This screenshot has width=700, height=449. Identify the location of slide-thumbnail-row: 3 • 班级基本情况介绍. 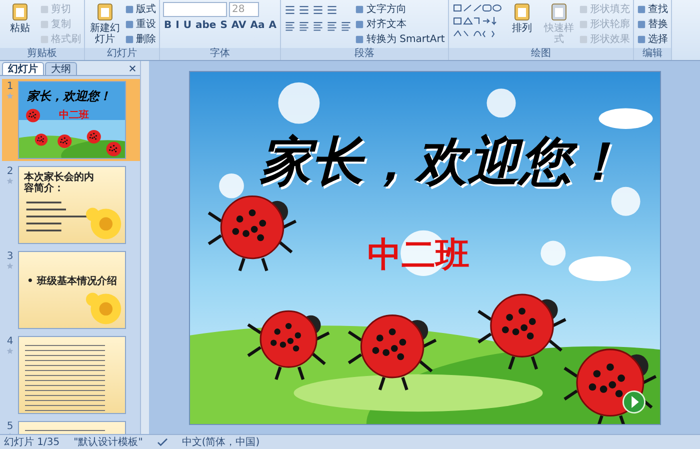
(71, 290).